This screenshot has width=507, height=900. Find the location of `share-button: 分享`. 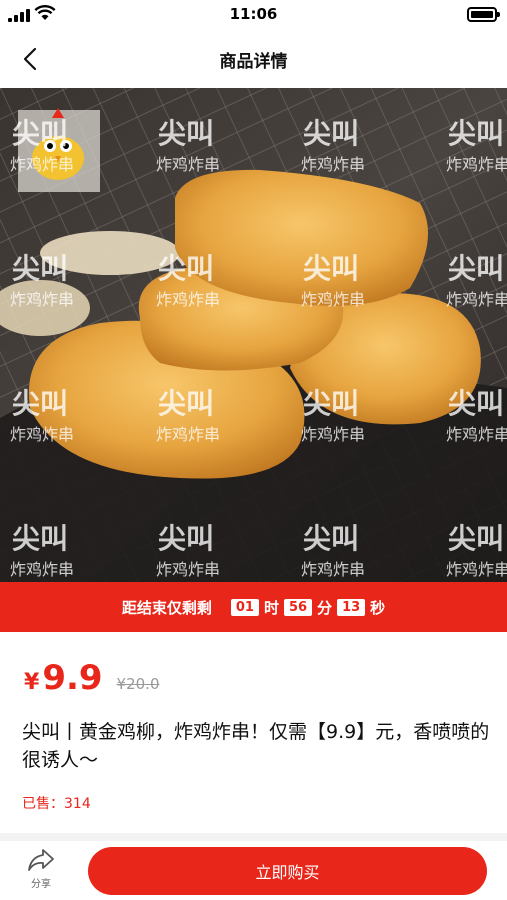

share-button: 分享 is located at coordinates (41, 871).